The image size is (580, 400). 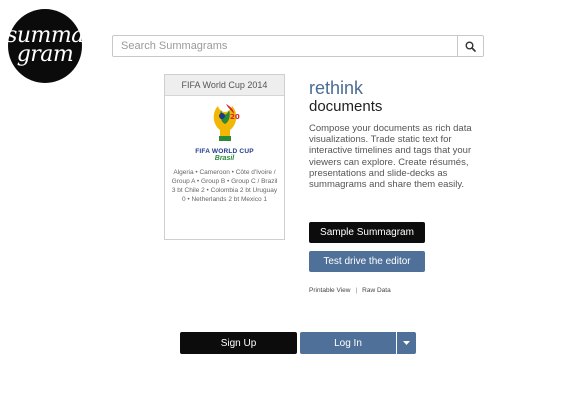 What do you see at coordinates (329, 290) in the screenshot?
I see `printable-view-link: Printable View` at bounding box center [329, 290].